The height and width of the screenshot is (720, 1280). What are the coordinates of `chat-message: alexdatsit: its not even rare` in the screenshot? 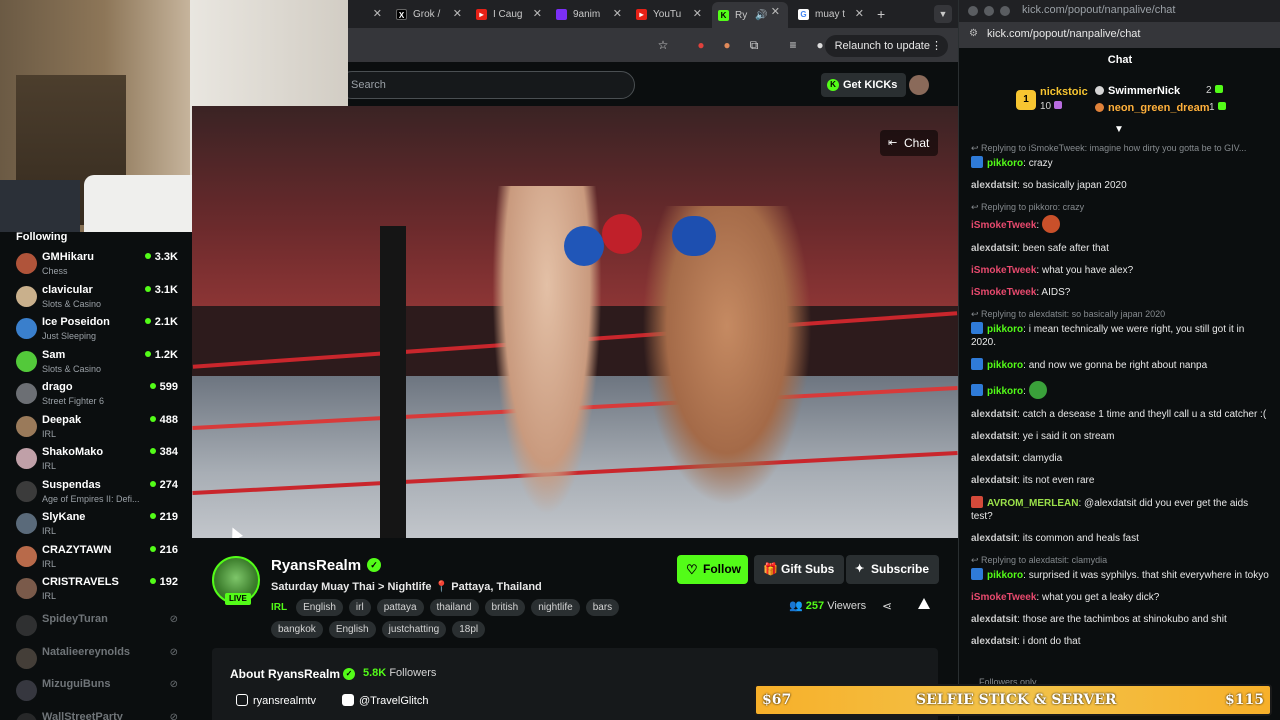 It's located at (1121, 480).